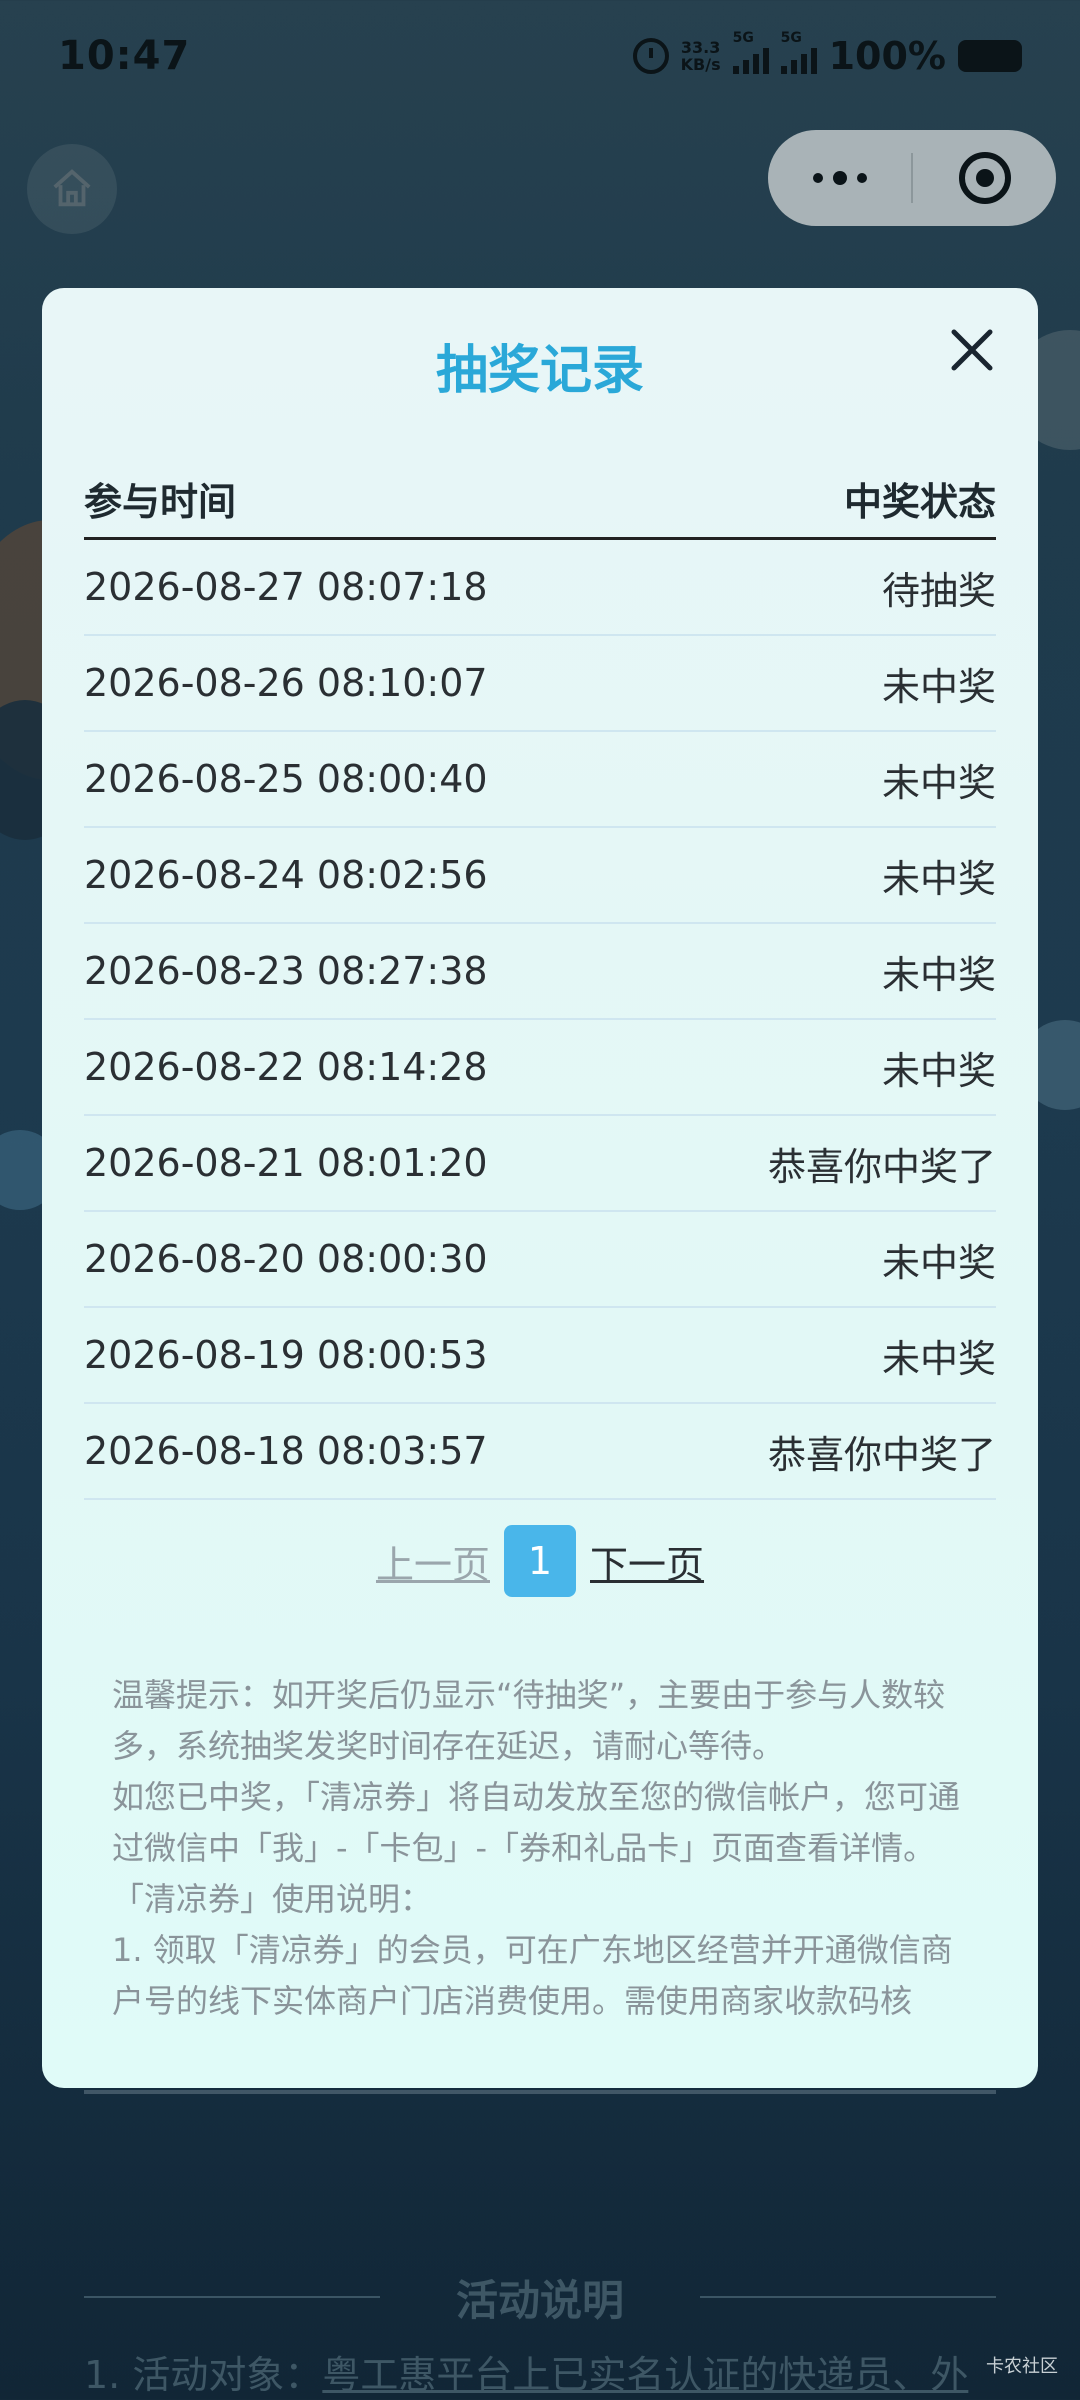 The height and width of the screenshot is (2400, 1080). Describe the element at coordinates (286, 1259) in the screenshot. I see `row-time: 2026-08-20 08:00:30` at that location.